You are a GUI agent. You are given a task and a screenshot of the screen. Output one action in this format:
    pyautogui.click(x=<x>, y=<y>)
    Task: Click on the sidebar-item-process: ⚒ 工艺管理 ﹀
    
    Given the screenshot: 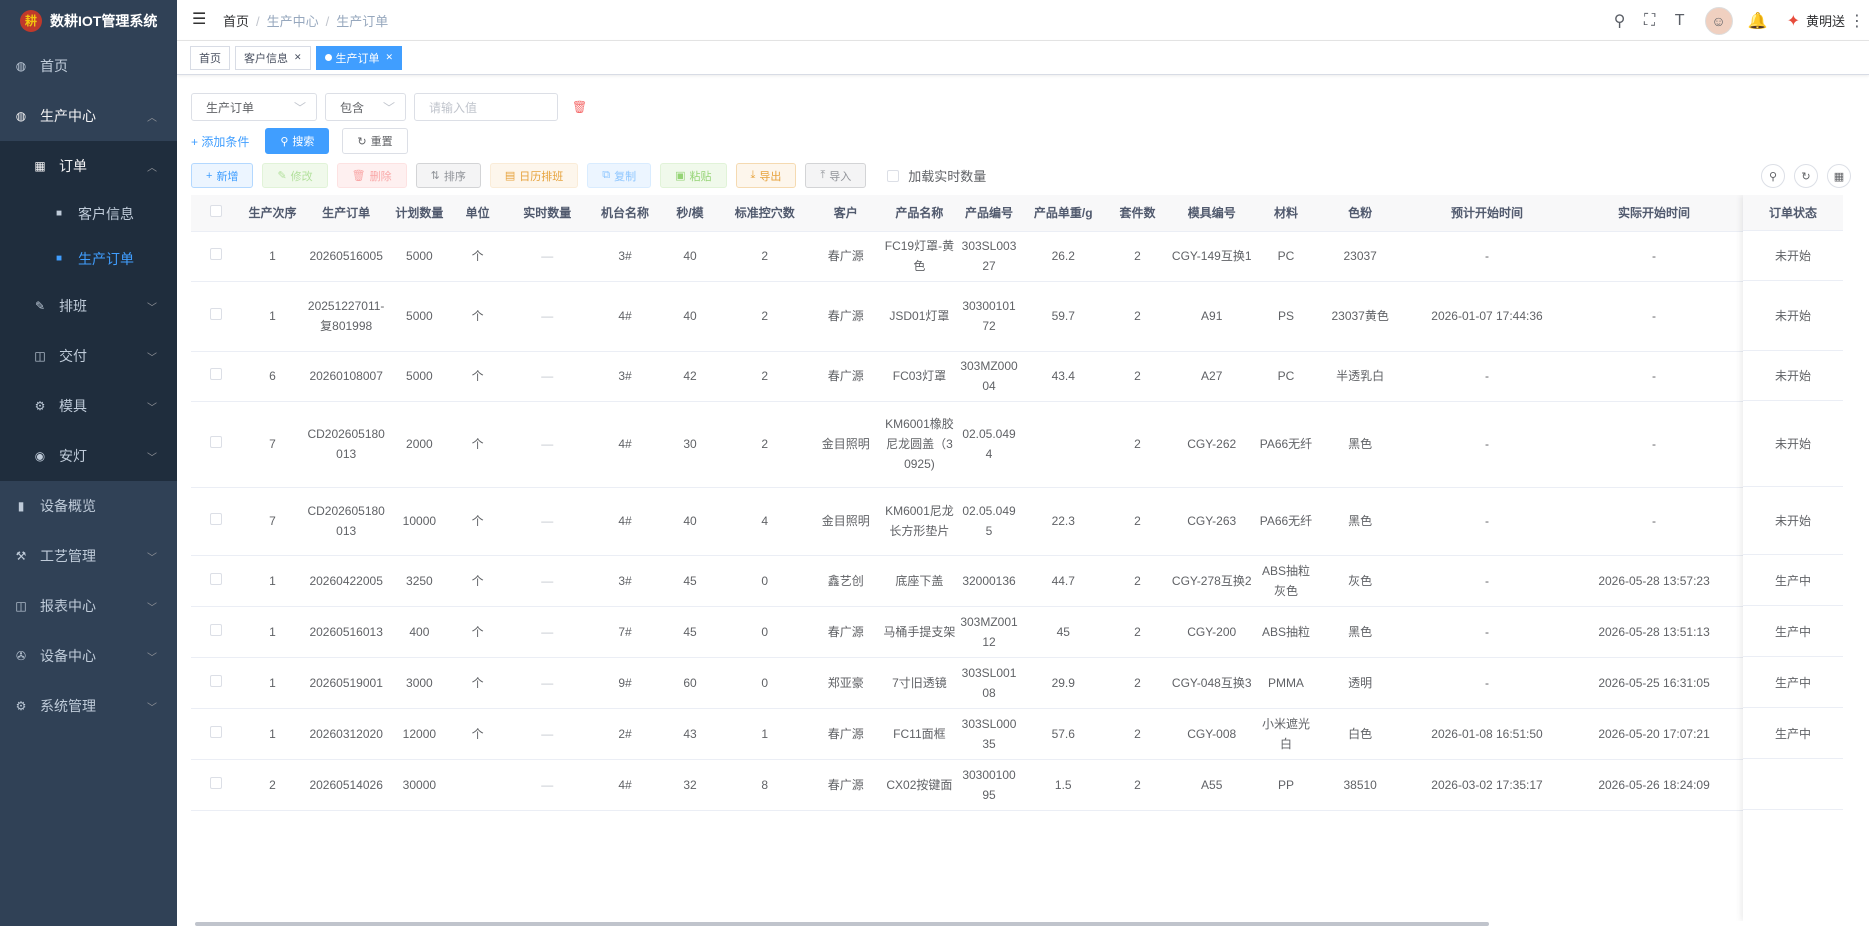 What is the action you would take?
    pyautogui.click(x=88, y=556)
    